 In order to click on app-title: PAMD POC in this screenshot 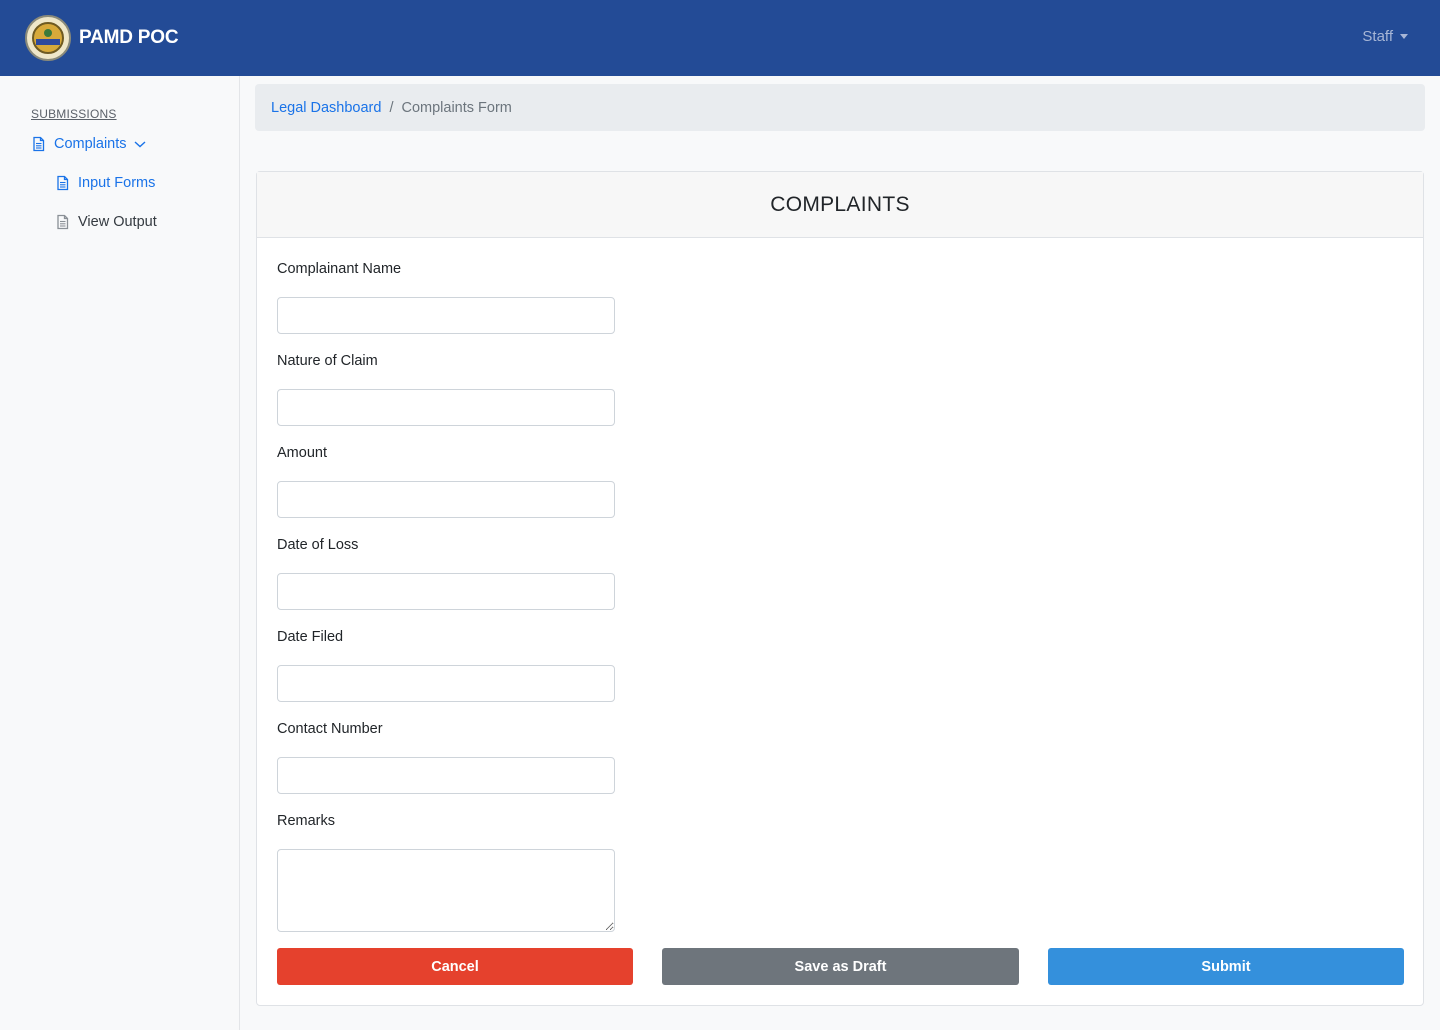, I will do `click(129, 37)`.